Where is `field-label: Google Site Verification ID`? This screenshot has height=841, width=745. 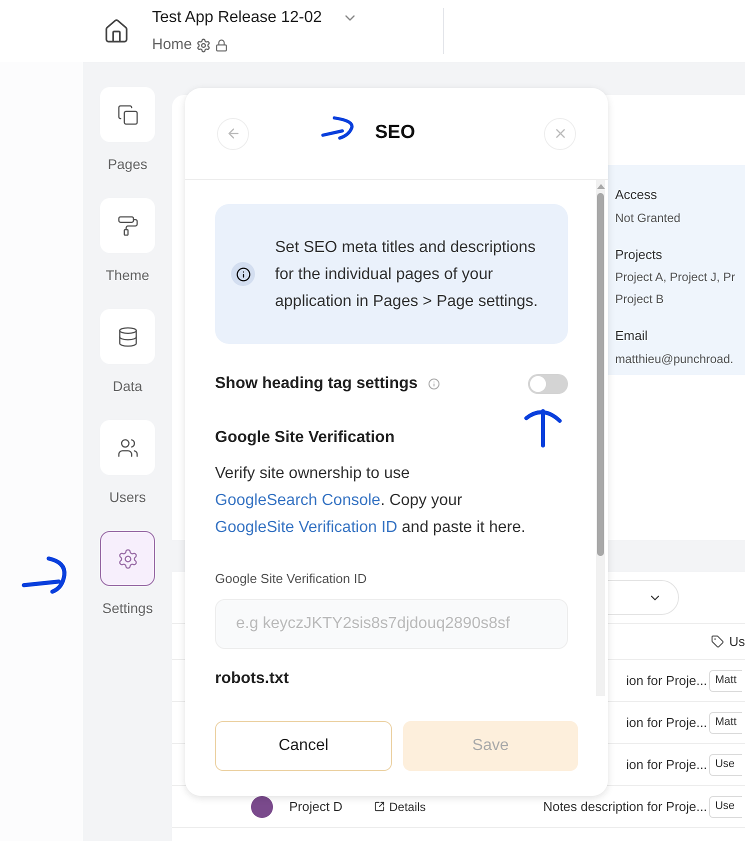 field-label: Google Site Verification ID is located at coordinates (291, 579).